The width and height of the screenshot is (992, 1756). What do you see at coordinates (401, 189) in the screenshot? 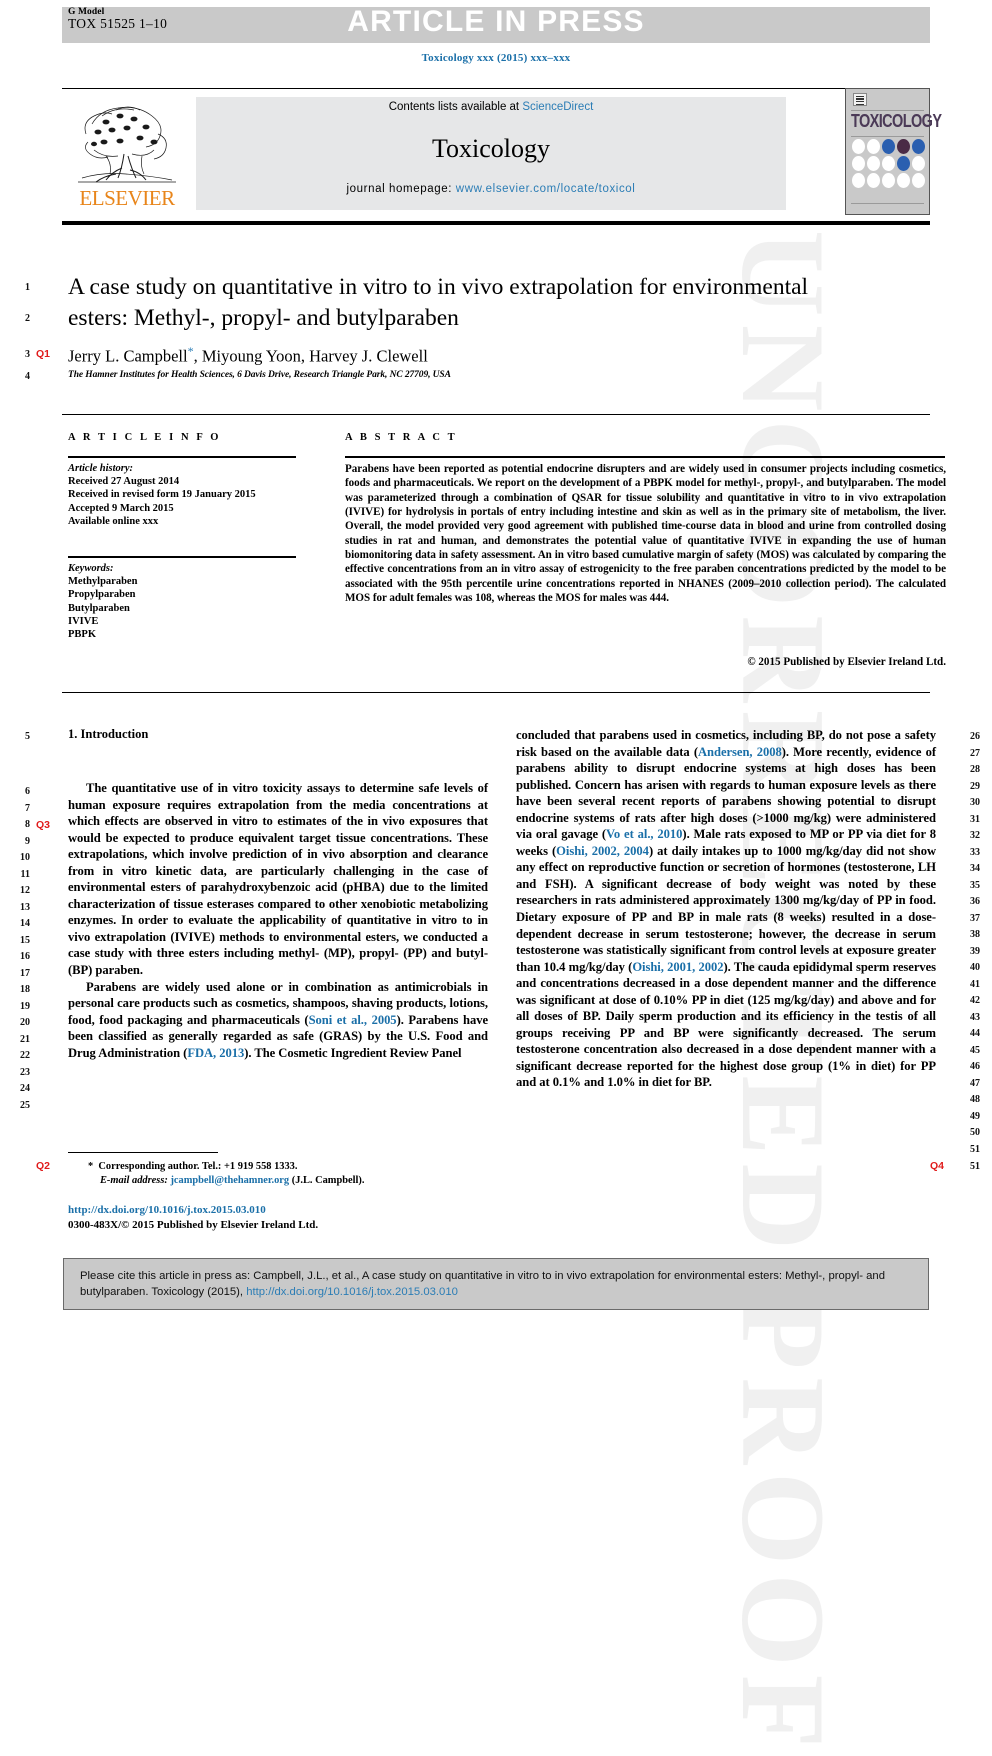
I see `homepage-prefix: journal homepage:` at bounding box center [401, 189].